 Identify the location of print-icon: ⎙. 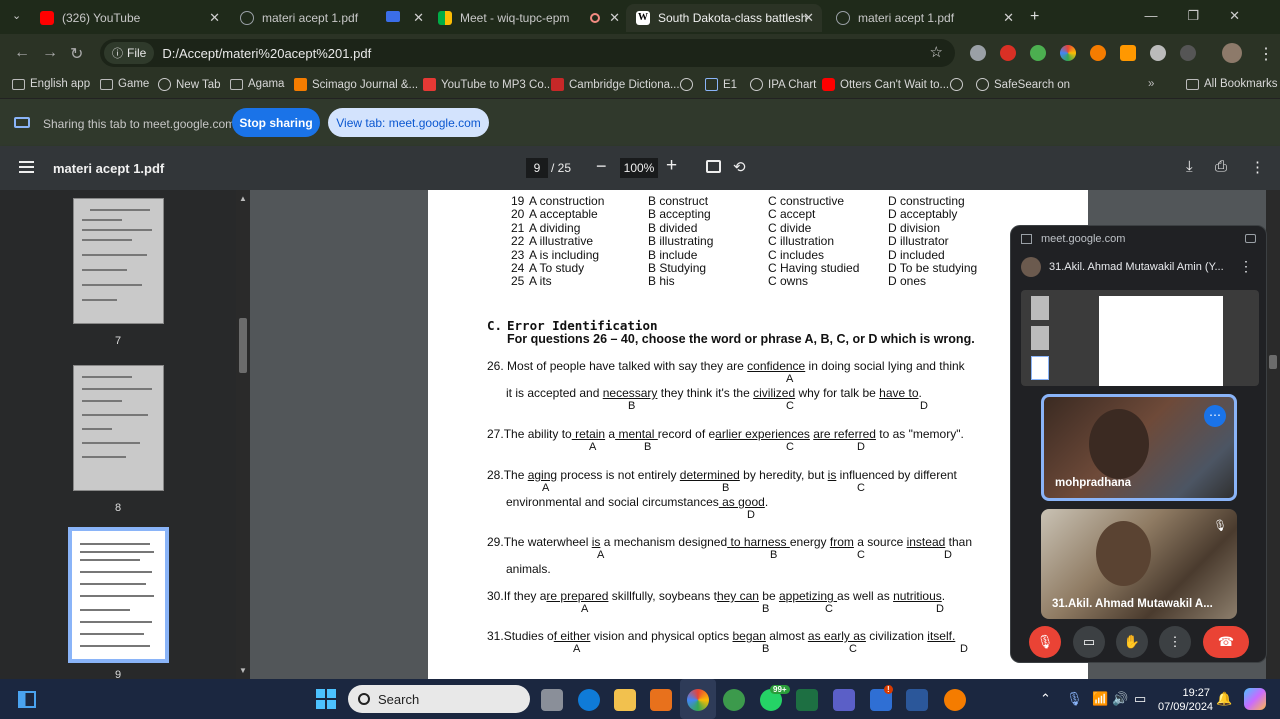
(1221, 166).